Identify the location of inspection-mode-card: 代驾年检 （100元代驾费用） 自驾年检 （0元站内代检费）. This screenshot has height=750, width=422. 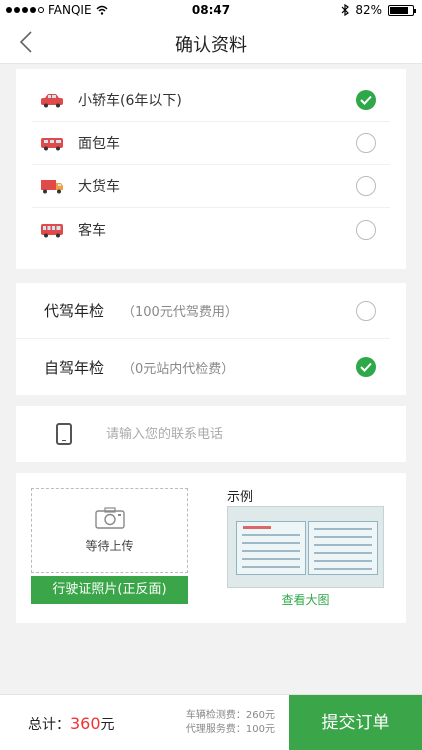
(211, 339).